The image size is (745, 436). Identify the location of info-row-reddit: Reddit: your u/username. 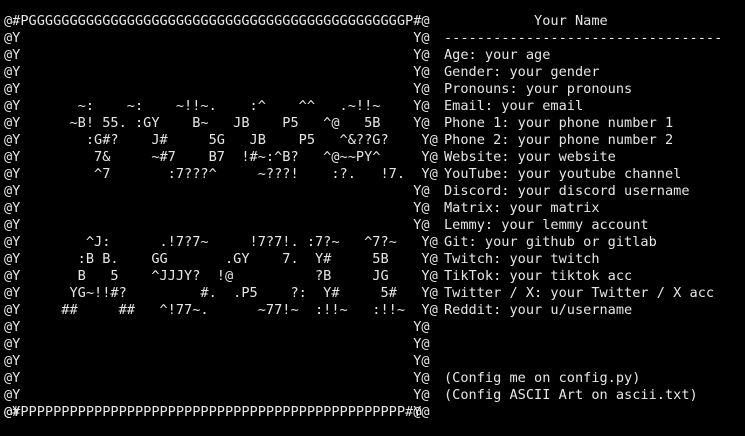
(538, 310).